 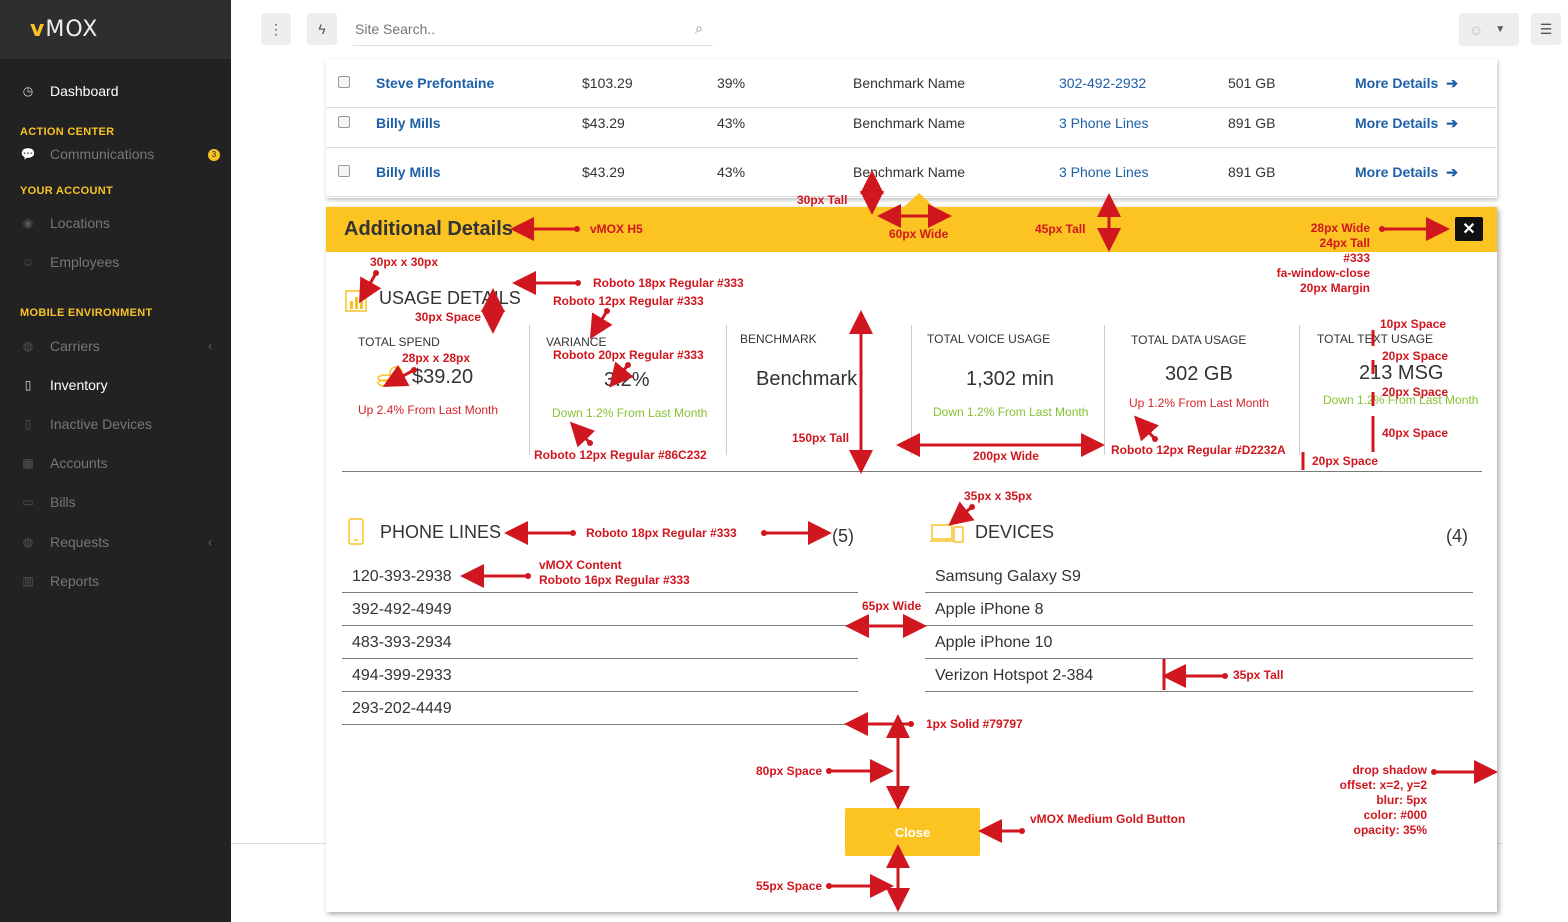 I want to click on stat-label: TOTAL DATA USAGE, so click(x=1189, y=340).